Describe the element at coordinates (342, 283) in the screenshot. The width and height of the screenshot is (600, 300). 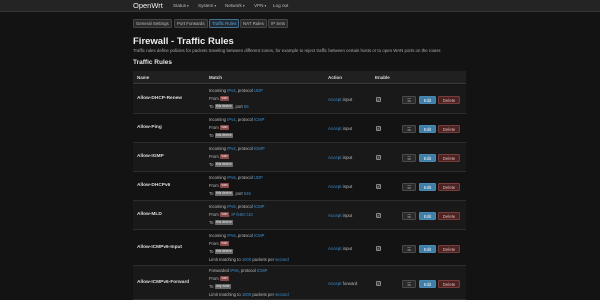
I see `rule-action: Accept forward` at that location.